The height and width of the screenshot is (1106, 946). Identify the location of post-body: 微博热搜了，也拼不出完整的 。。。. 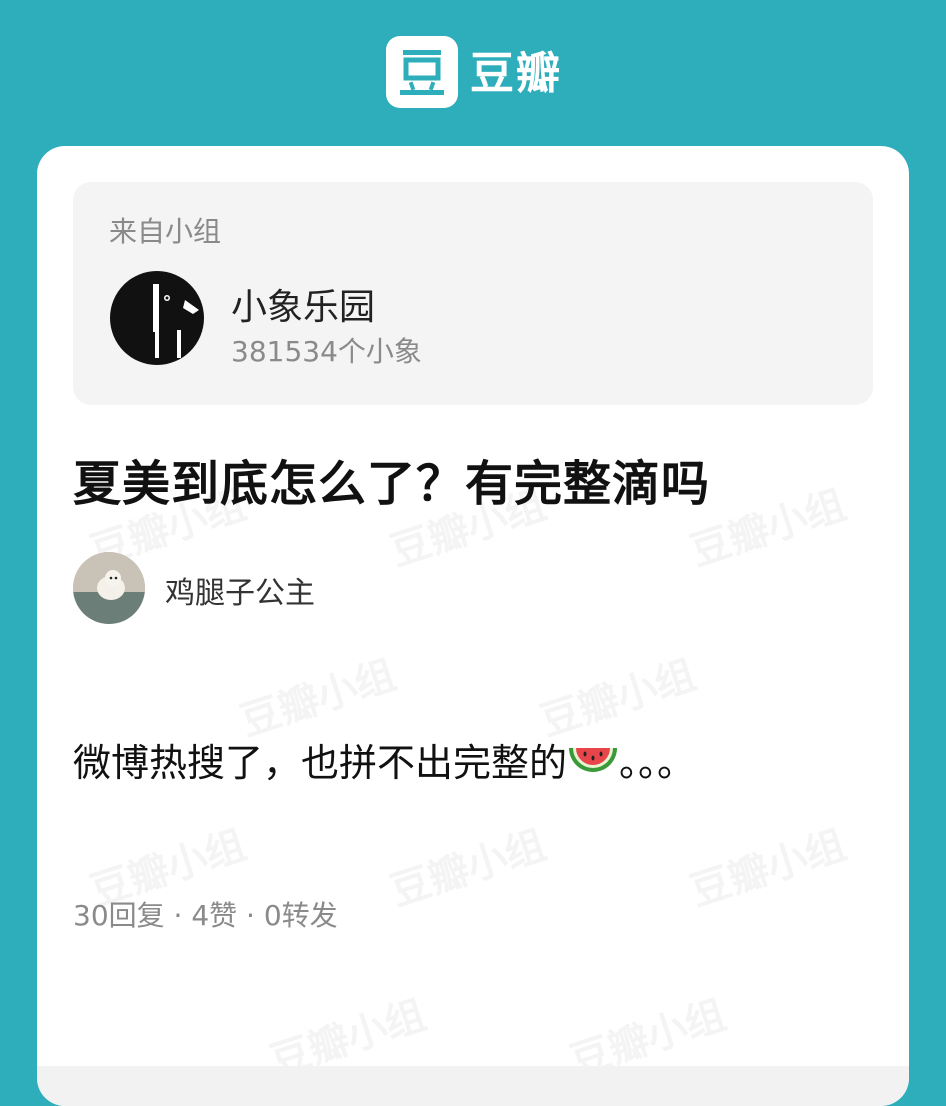
(384, 759).